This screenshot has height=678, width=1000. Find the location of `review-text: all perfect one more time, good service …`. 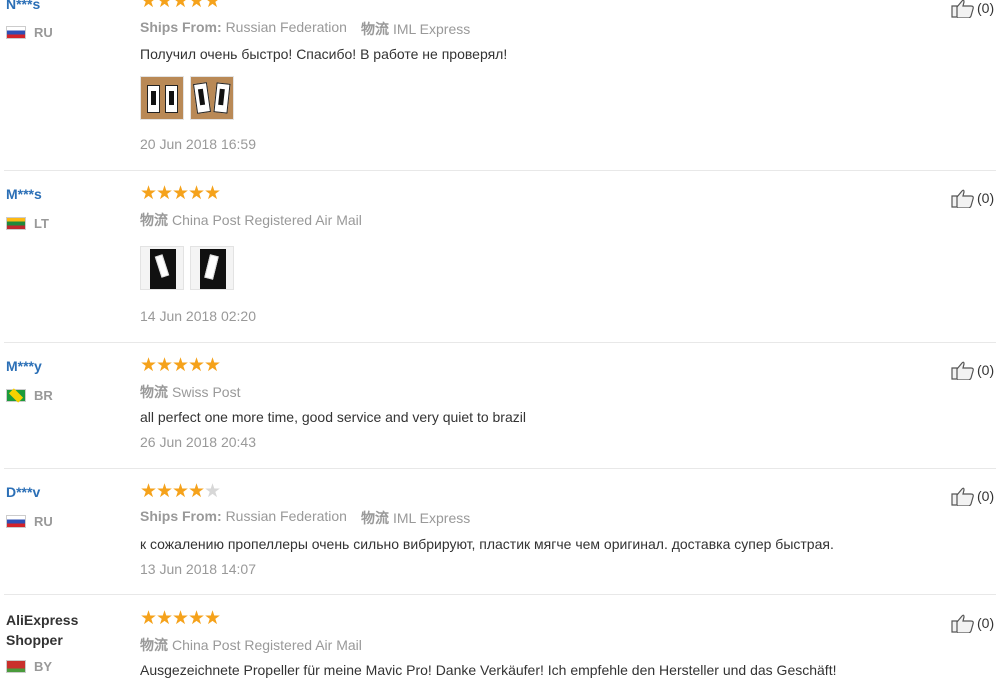

review-text: all perfect one more time, good service … is located at coordinates (333, 417).